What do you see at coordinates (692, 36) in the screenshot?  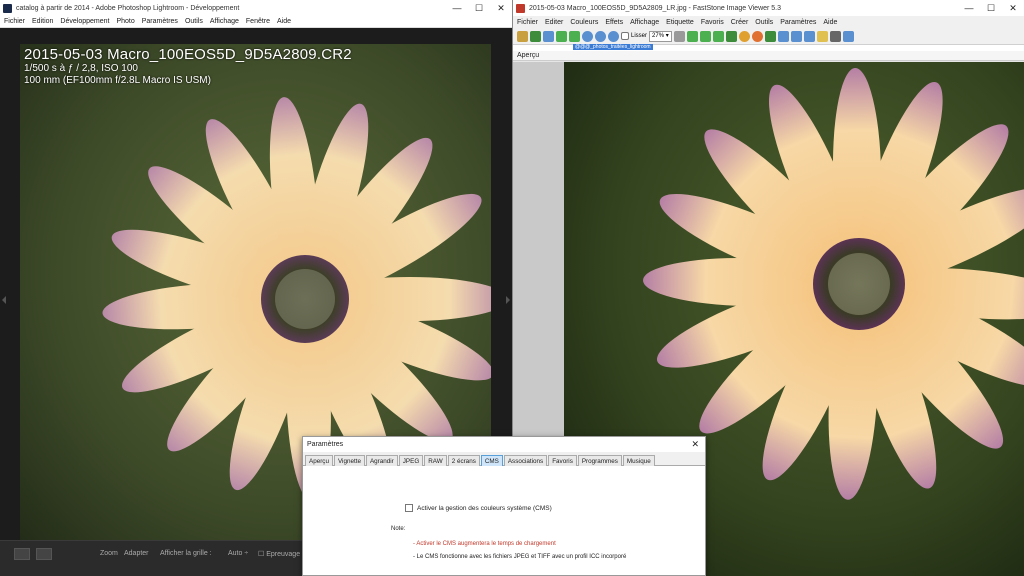 I see `rotate-left-icon` at bounding box center [692, 36].